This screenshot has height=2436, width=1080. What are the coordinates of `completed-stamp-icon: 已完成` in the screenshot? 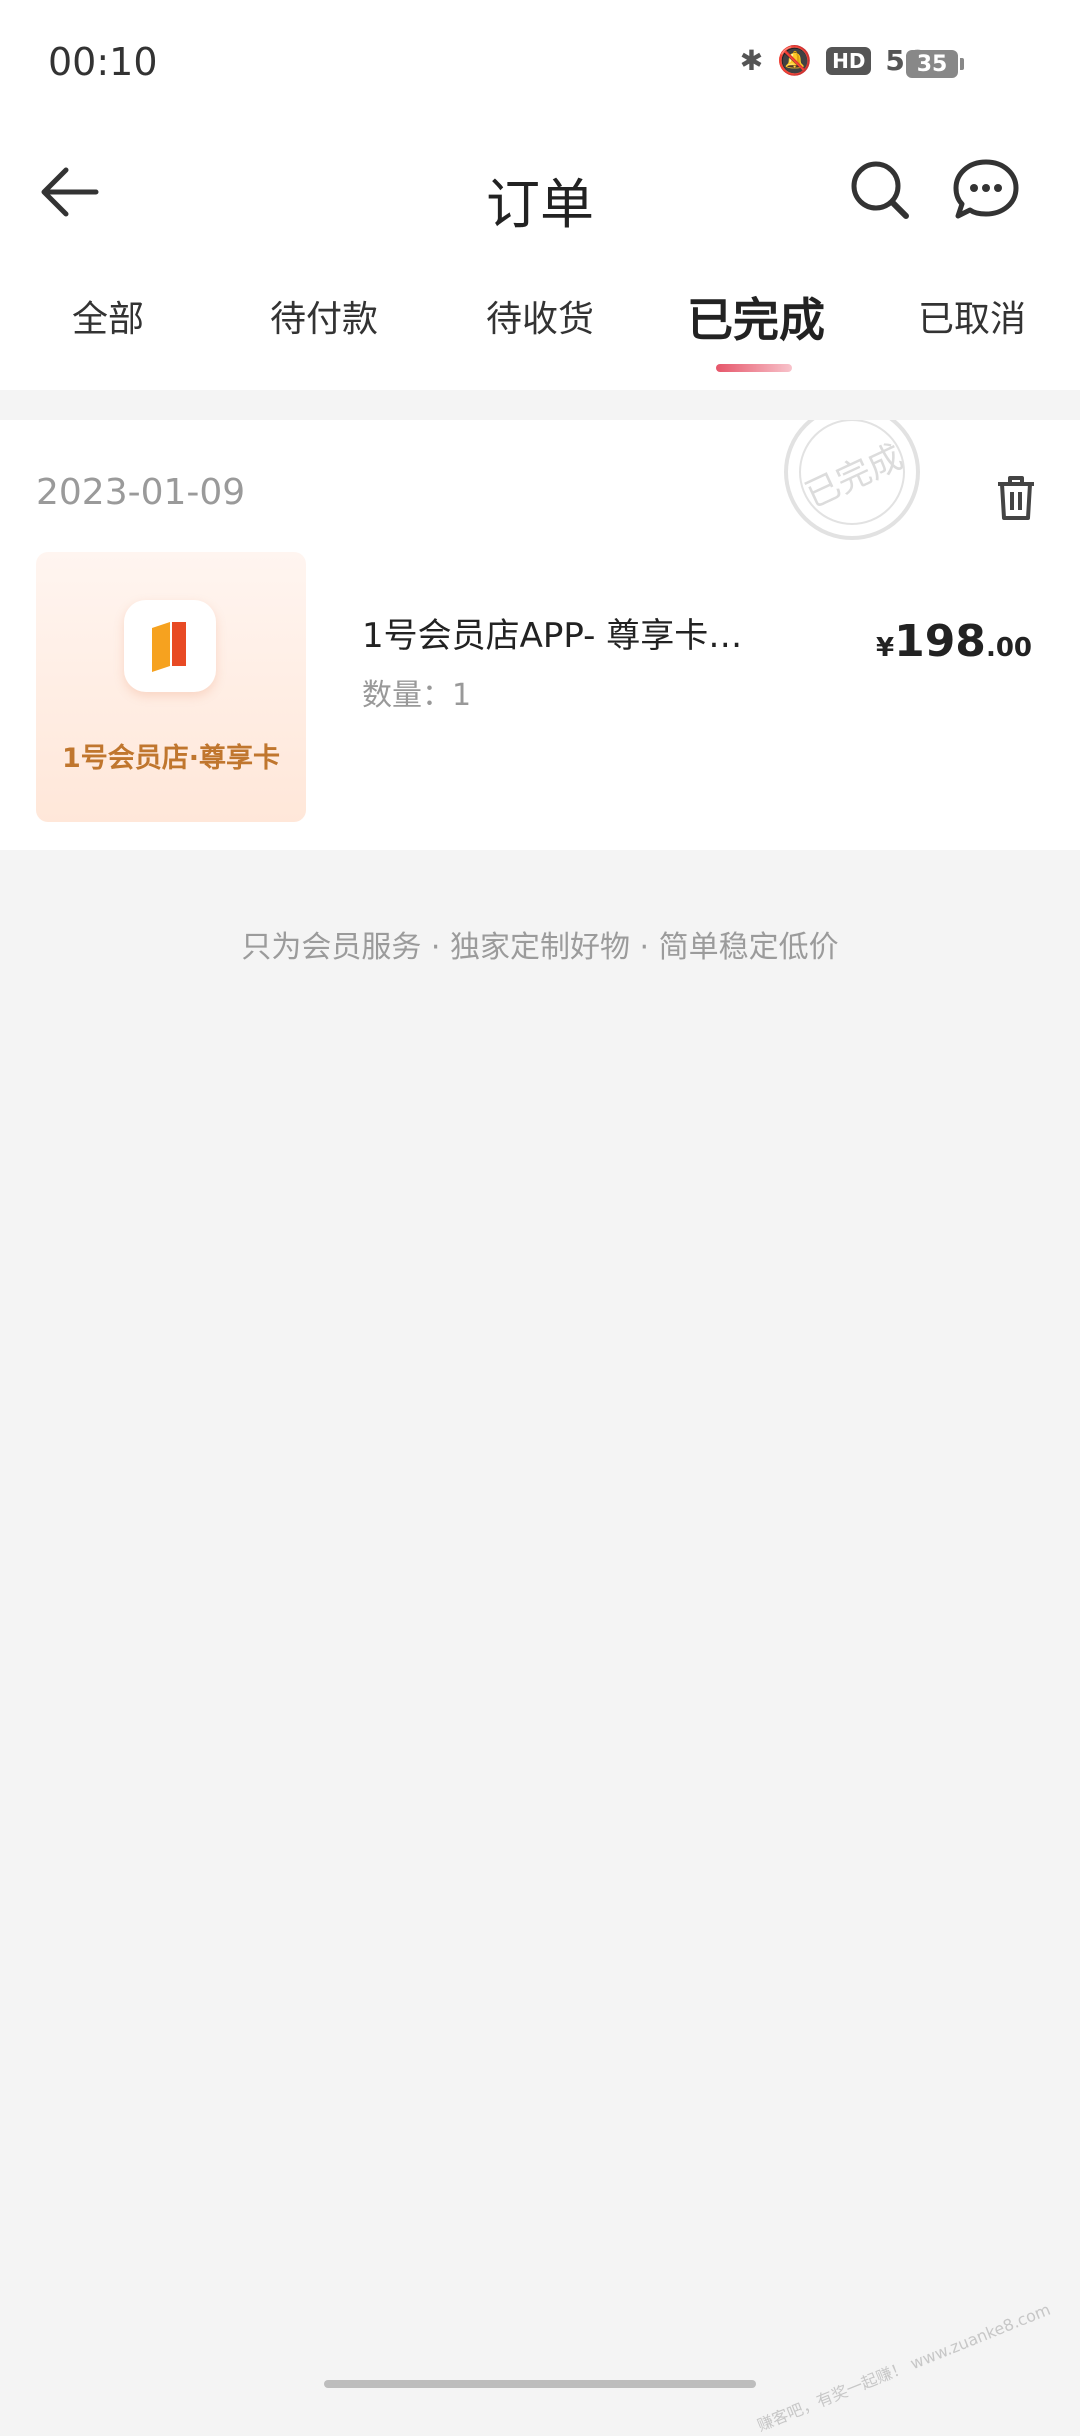 It's located at (852, 480).